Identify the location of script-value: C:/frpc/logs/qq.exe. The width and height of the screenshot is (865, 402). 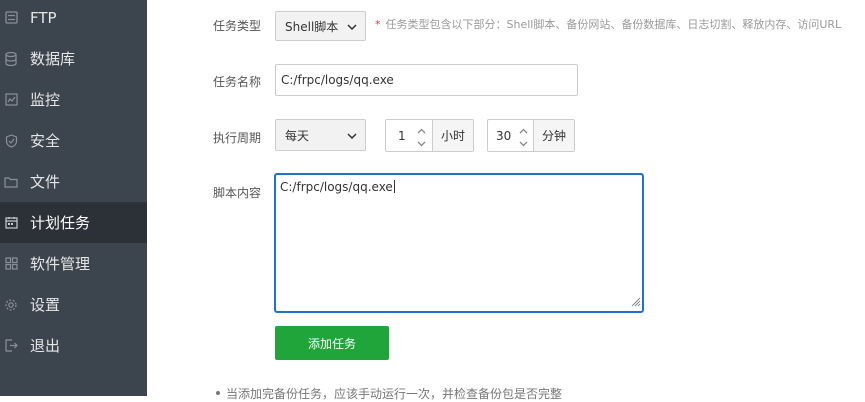
(336, 187).